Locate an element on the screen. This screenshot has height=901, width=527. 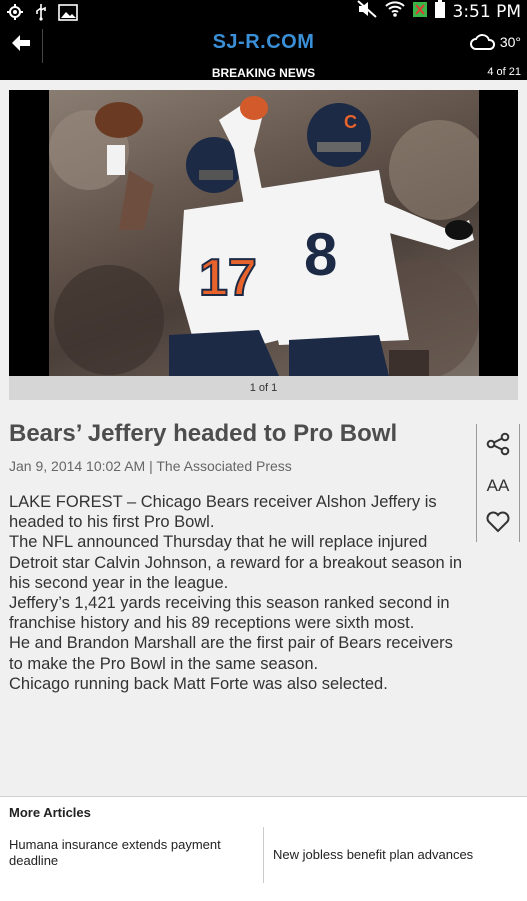
section-title: BREAKING NEWS is located at coordinates (263, 73).